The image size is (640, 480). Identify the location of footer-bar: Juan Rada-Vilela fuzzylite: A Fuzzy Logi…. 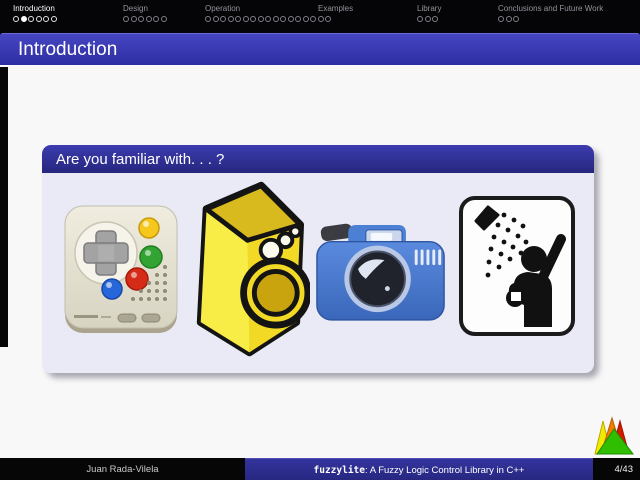
(320, 469).